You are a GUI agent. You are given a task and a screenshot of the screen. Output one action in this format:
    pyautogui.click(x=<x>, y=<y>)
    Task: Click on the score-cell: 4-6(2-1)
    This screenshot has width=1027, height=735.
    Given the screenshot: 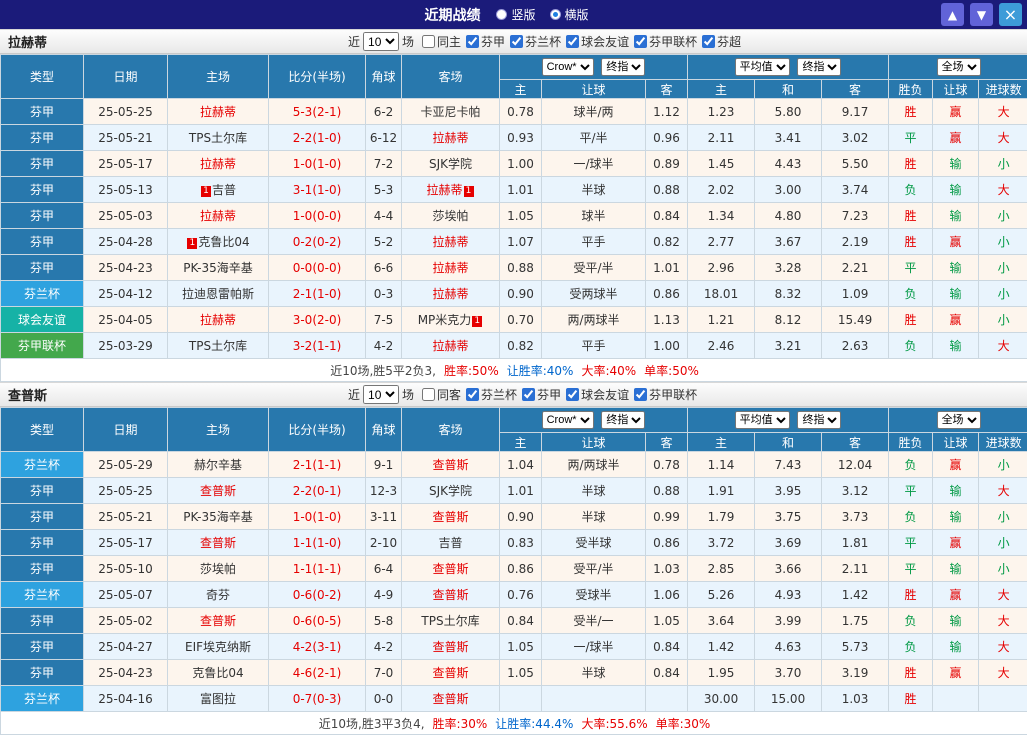 What is the action you would take?
    pyautogui.click(x=317, y=672)
    